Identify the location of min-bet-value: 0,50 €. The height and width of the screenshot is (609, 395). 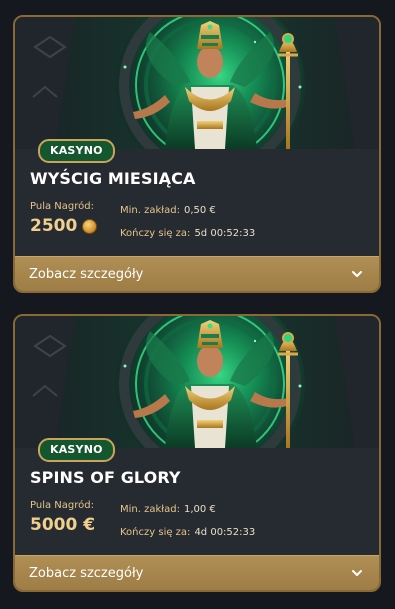
(199, 210).